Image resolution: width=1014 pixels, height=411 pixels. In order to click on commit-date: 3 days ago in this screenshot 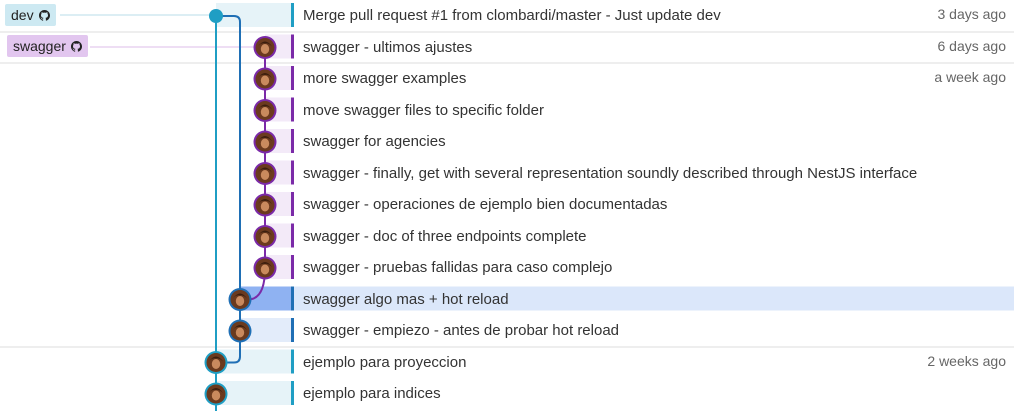, I will do `click(972, 14)`.